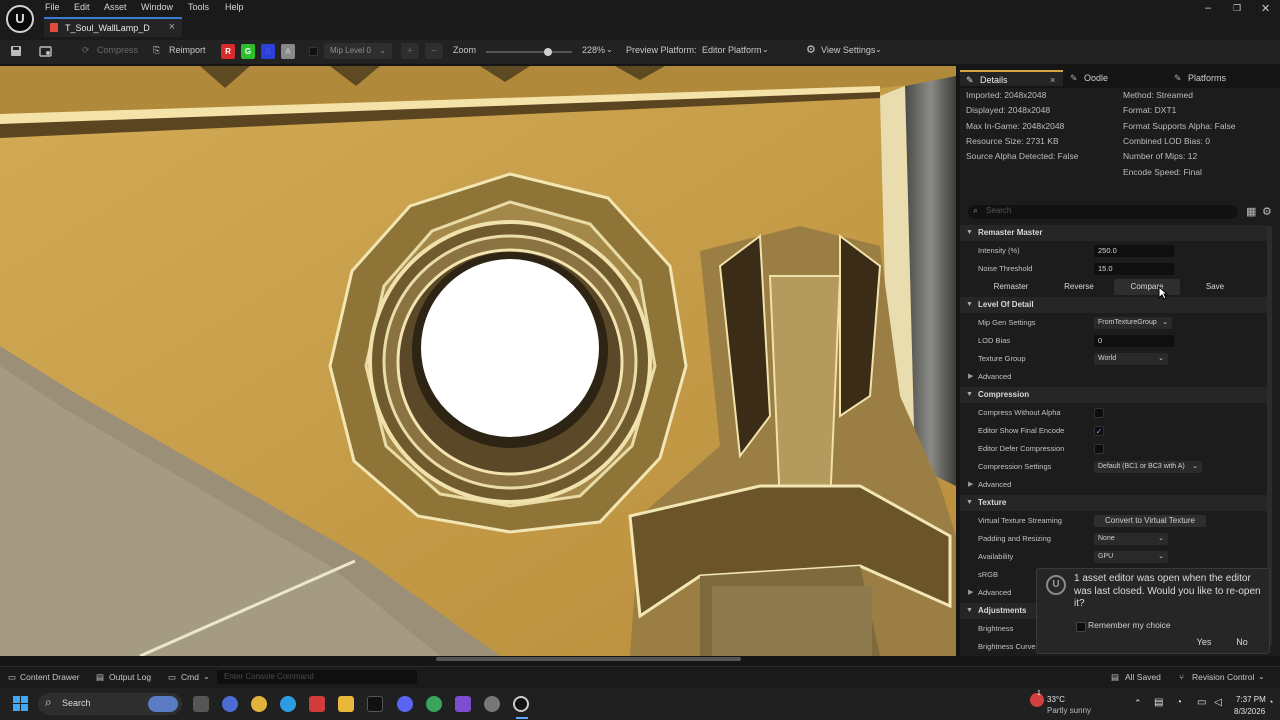 The height and width of the screenshot is (720, 1280). Describe the element at coordinates (1115, 78) in the screenshot. I see `tab-oodle: ✎ Oodle` at that location.